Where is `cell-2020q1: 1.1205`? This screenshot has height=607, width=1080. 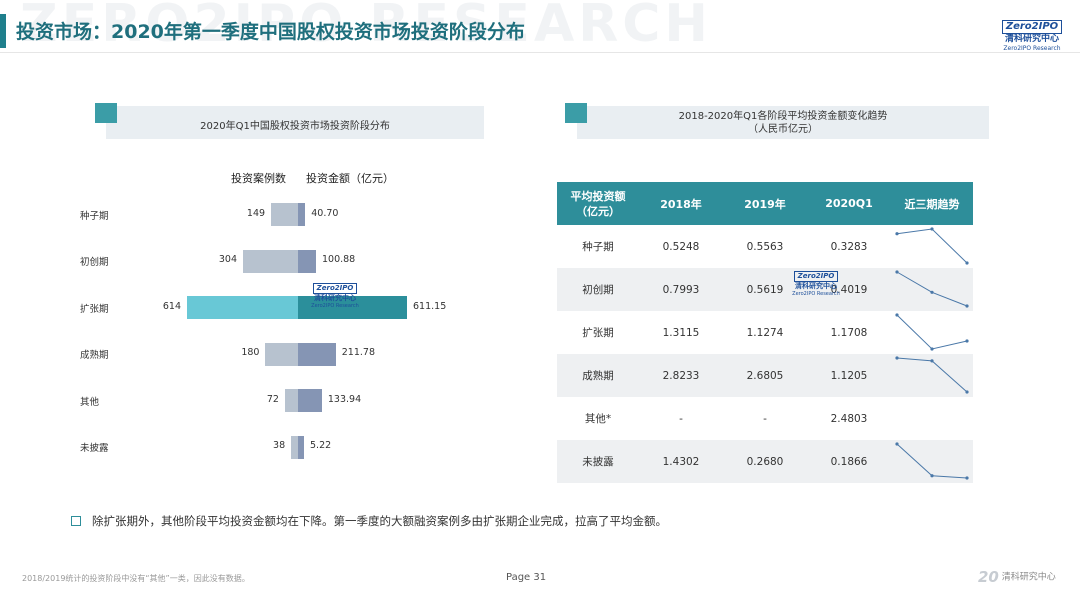 cell-2020q1: 1.1205 is located at coordinates (849, 375).